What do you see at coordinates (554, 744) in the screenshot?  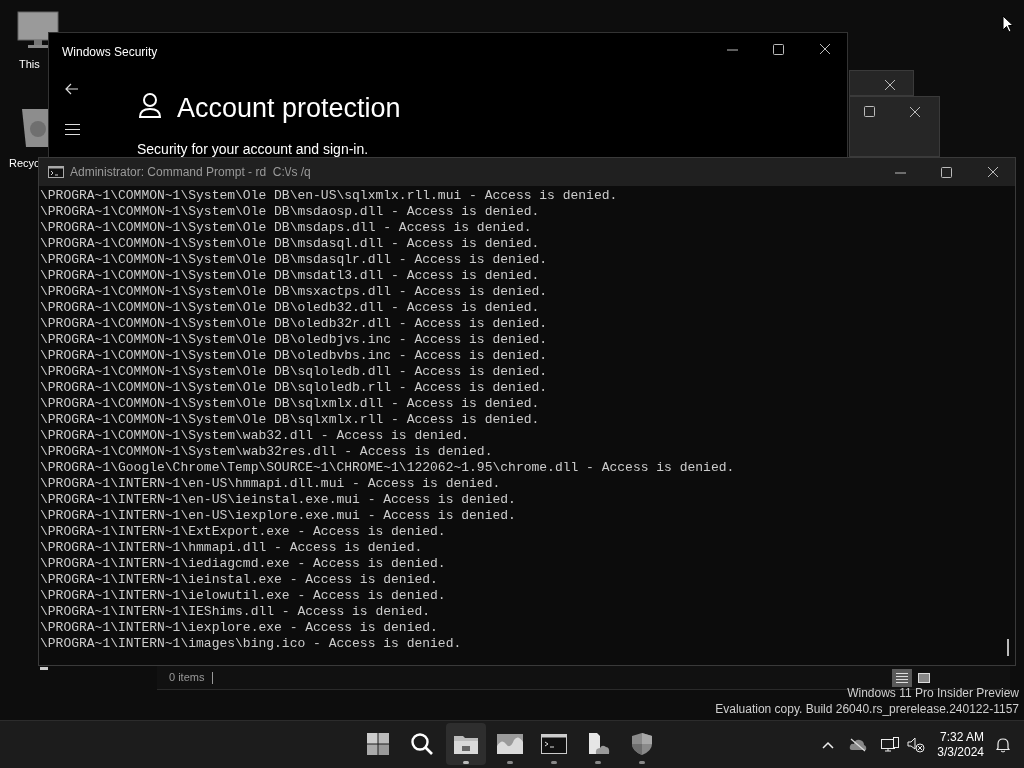 I see `terminal-icon` at bounding box center [554, 744].